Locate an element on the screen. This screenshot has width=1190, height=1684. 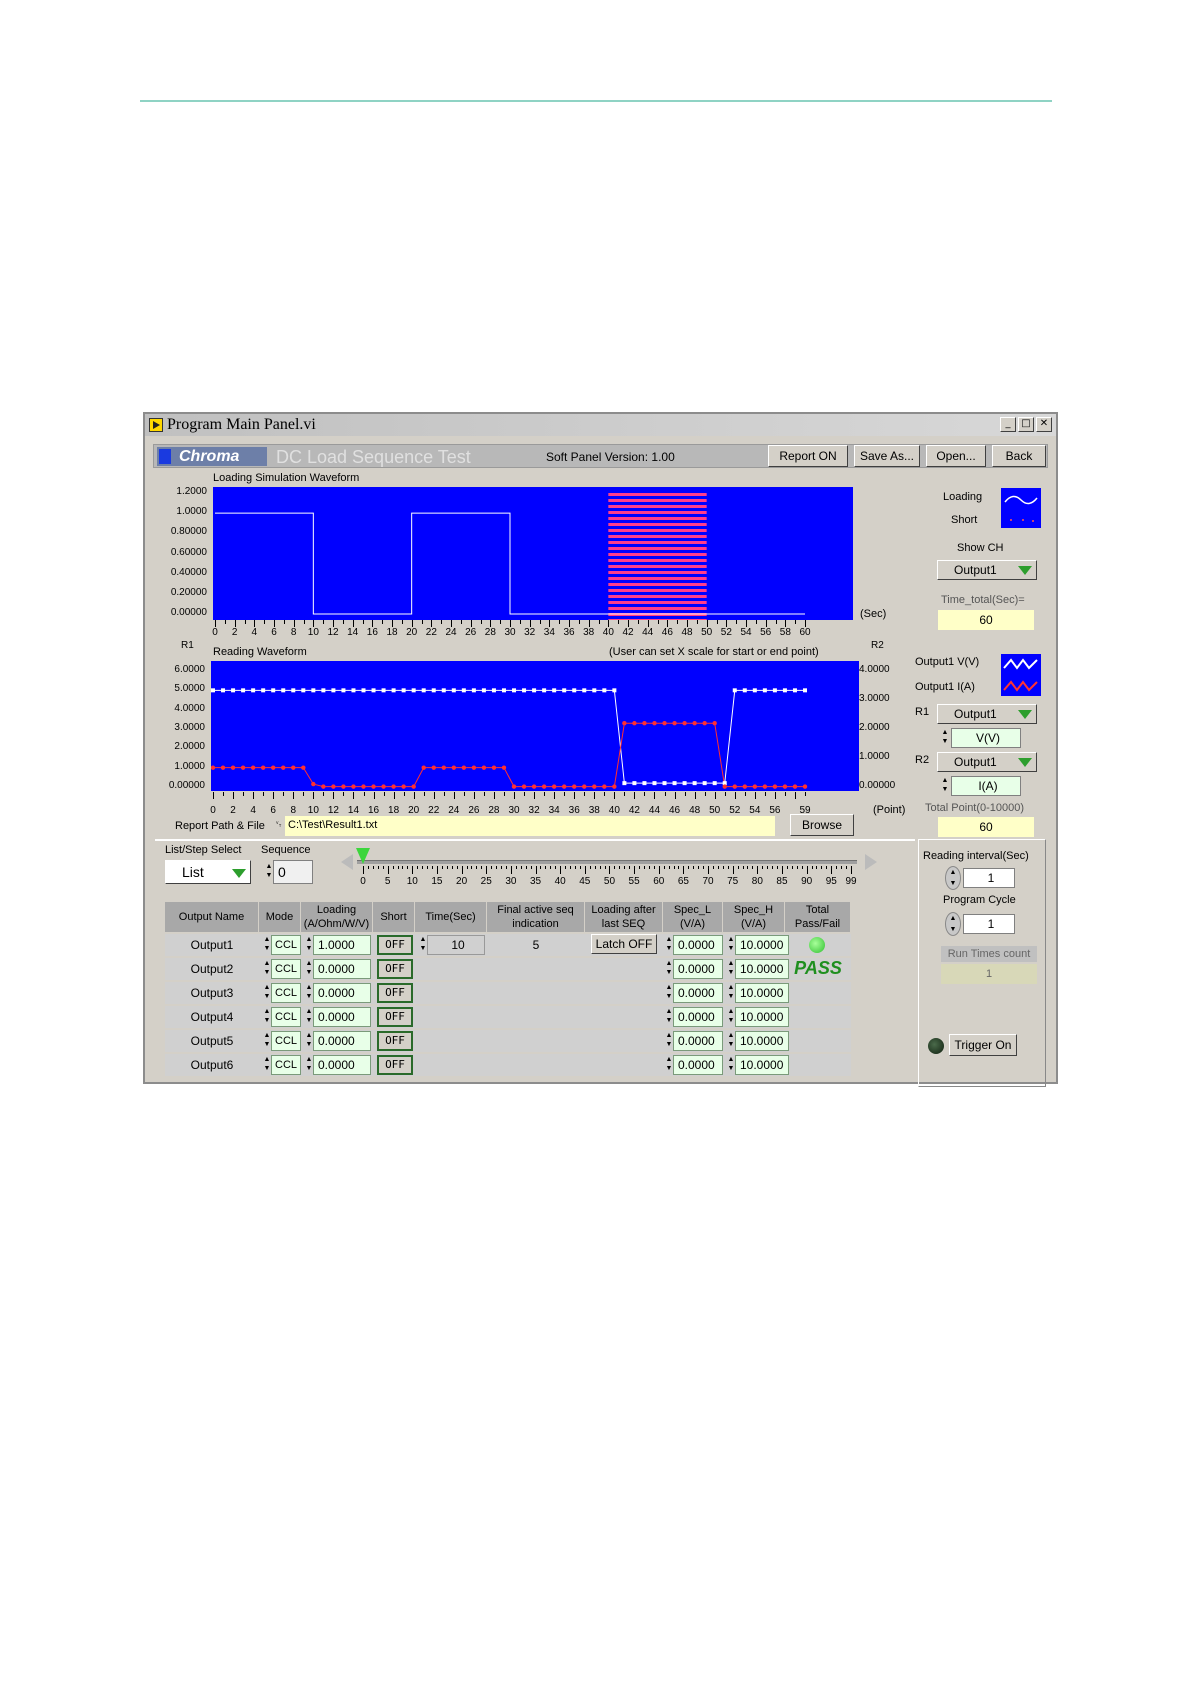
program-cycle-spinner: ▲ ▼ is located at coordinates (953, 924).